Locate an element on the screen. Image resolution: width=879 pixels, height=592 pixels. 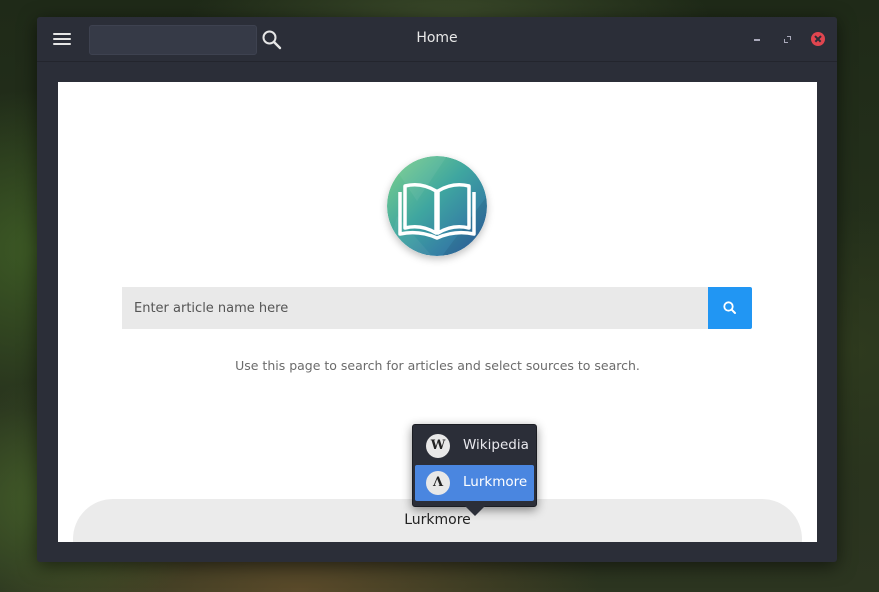
open-book-icon is located at coordinates (437, 206).